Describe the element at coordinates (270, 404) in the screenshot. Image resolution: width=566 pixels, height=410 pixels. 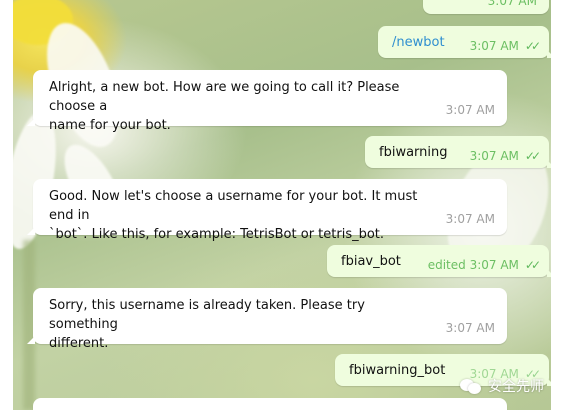
I see `message-incoming-partial` at that location.